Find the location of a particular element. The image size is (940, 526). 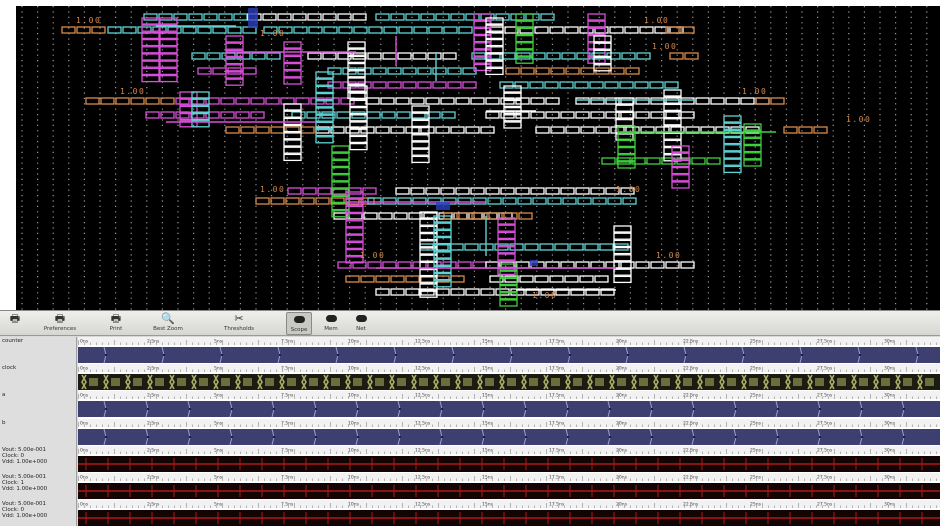

oval-icon is located at coordinates (331, 318).